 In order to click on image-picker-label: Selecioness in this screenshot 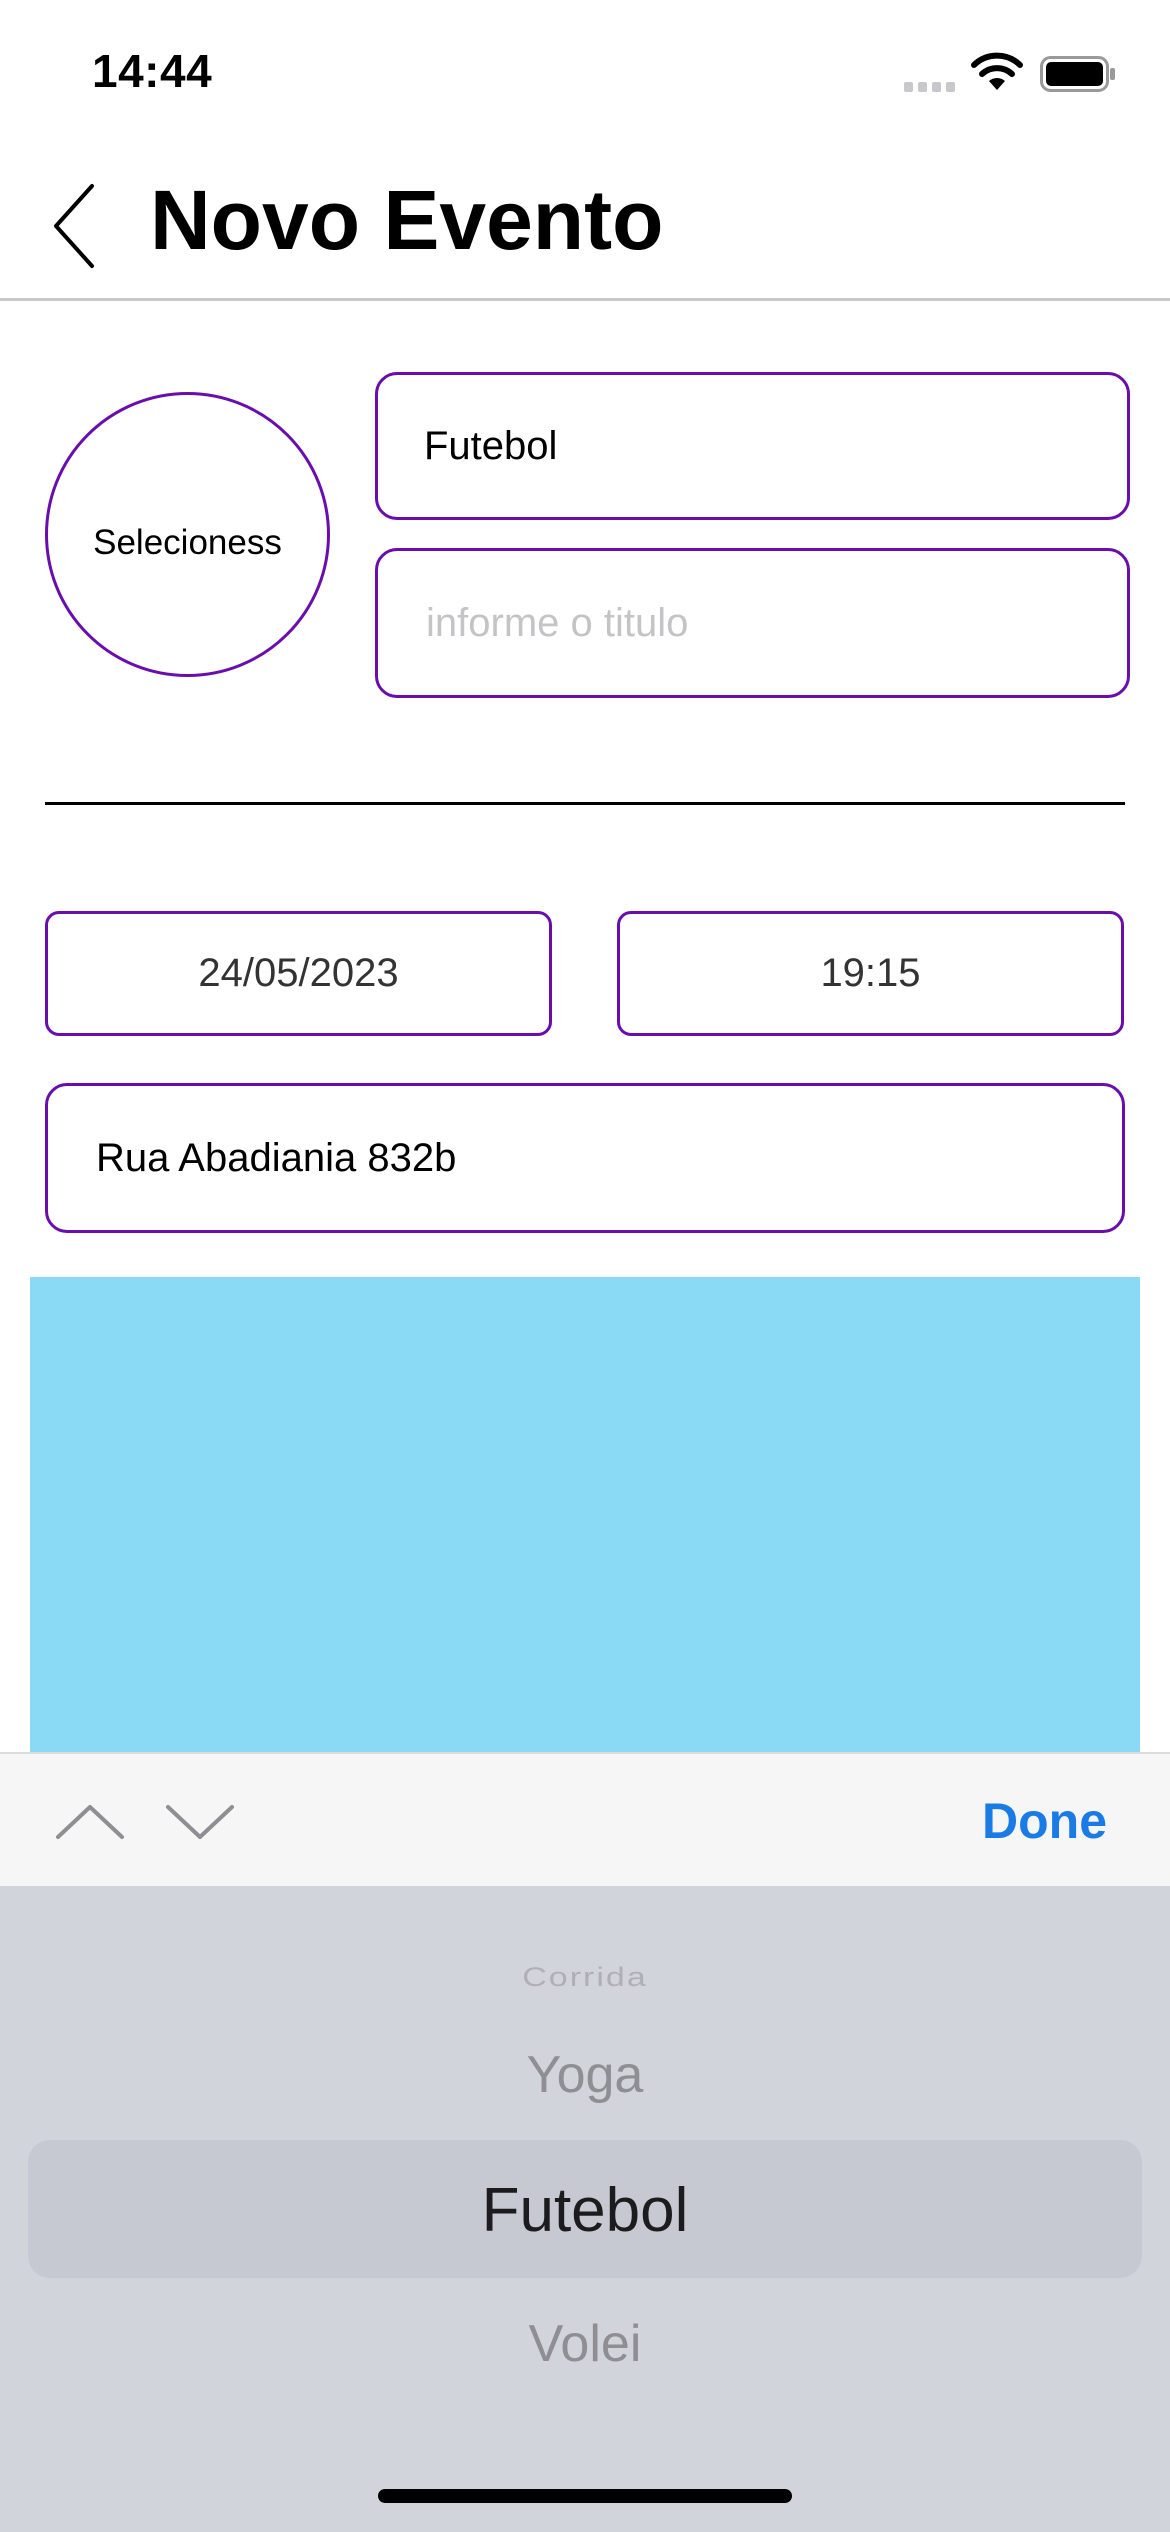, I will do `click(187, 542)`.